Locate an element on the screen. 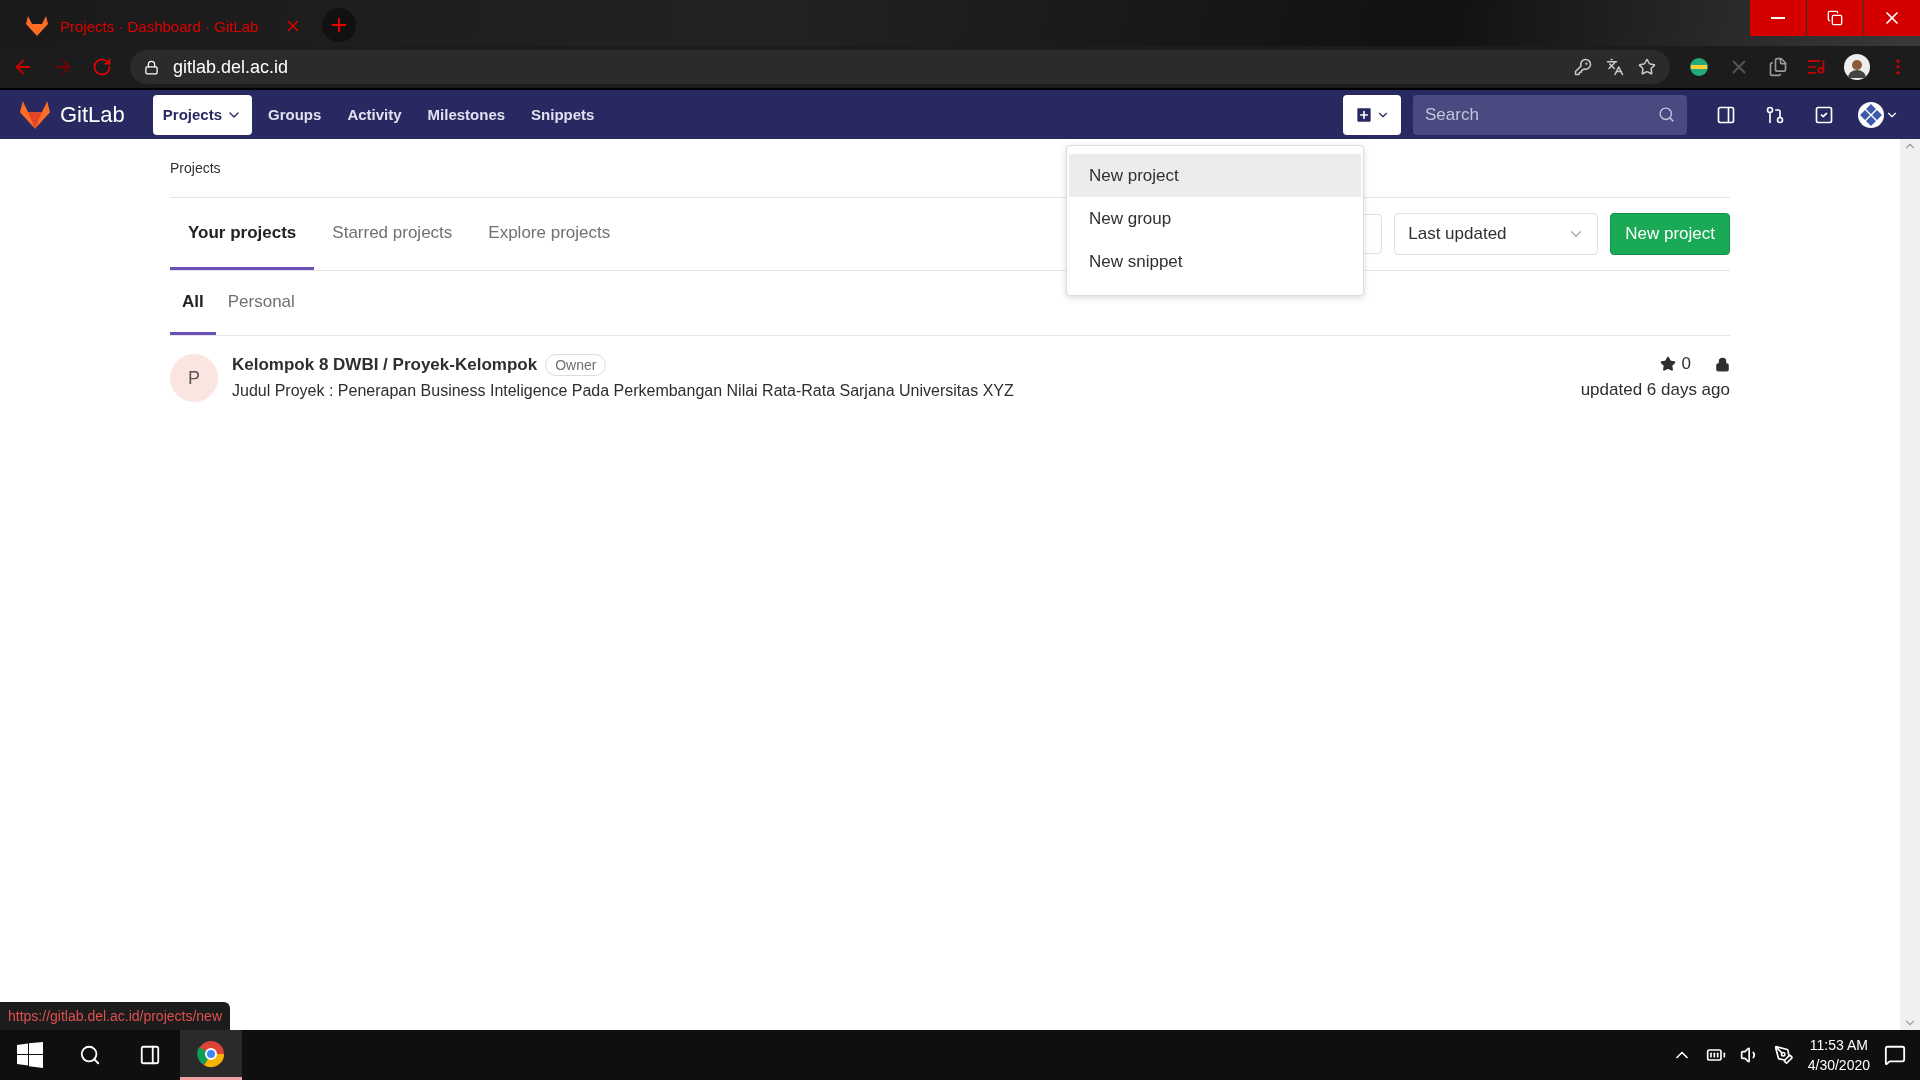  panel-icon is located at coordinates (1725, 114).